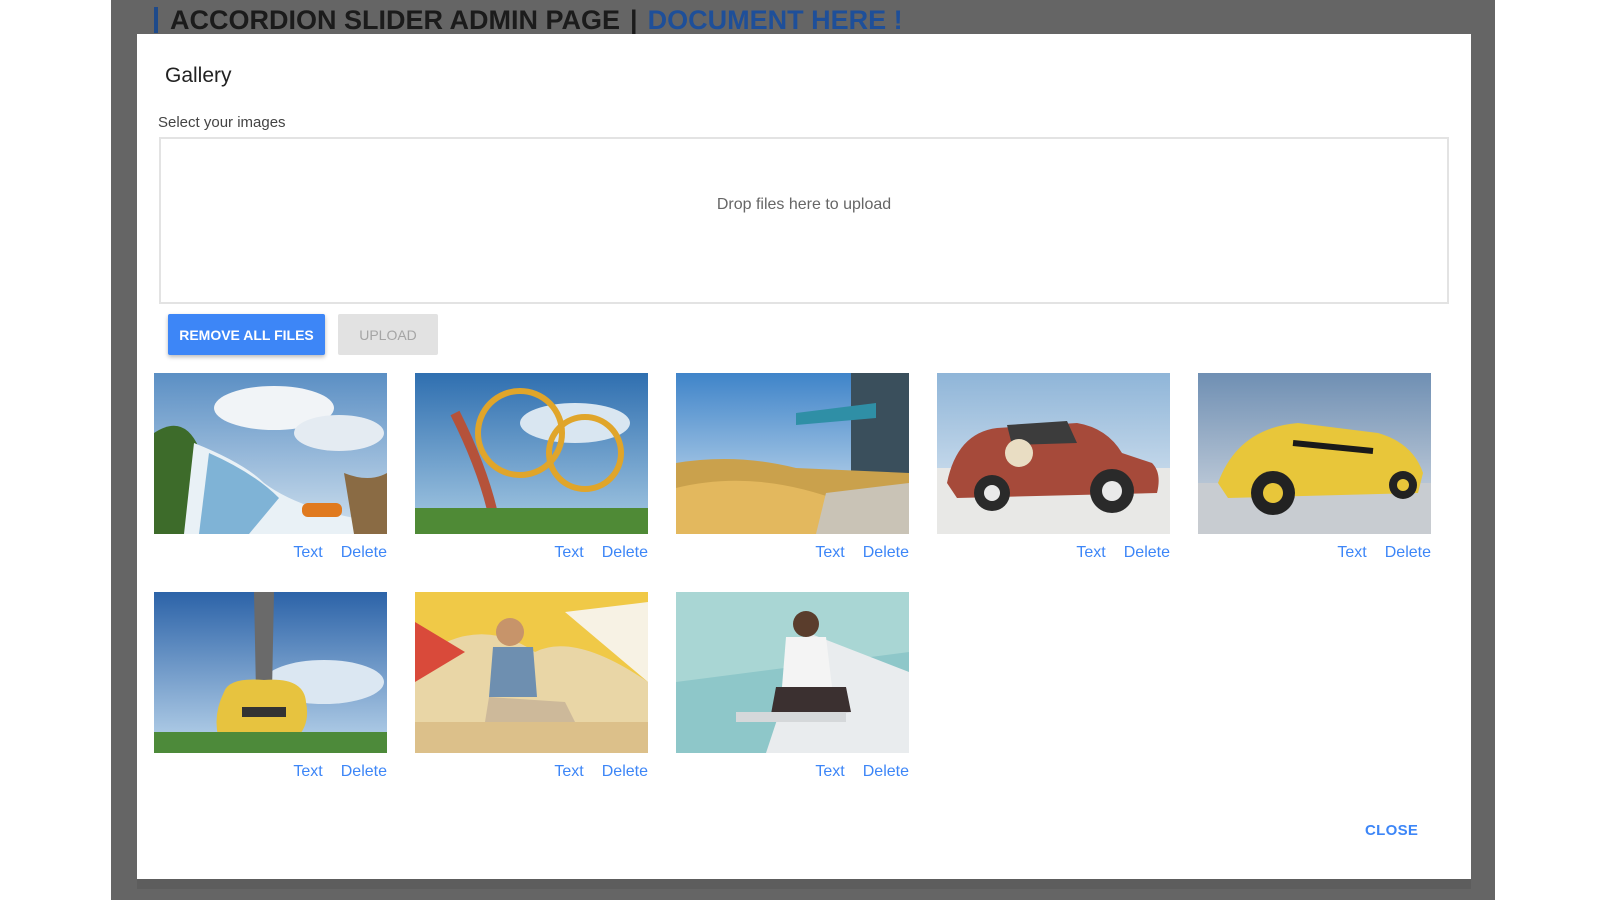 Image resolution: width=1600 pixels, height=900 pixels. What do you see at coordinates (531, 672) in the screenshot?
I see `thumbnail-man-on-beach` at bounding box center [531, 672].